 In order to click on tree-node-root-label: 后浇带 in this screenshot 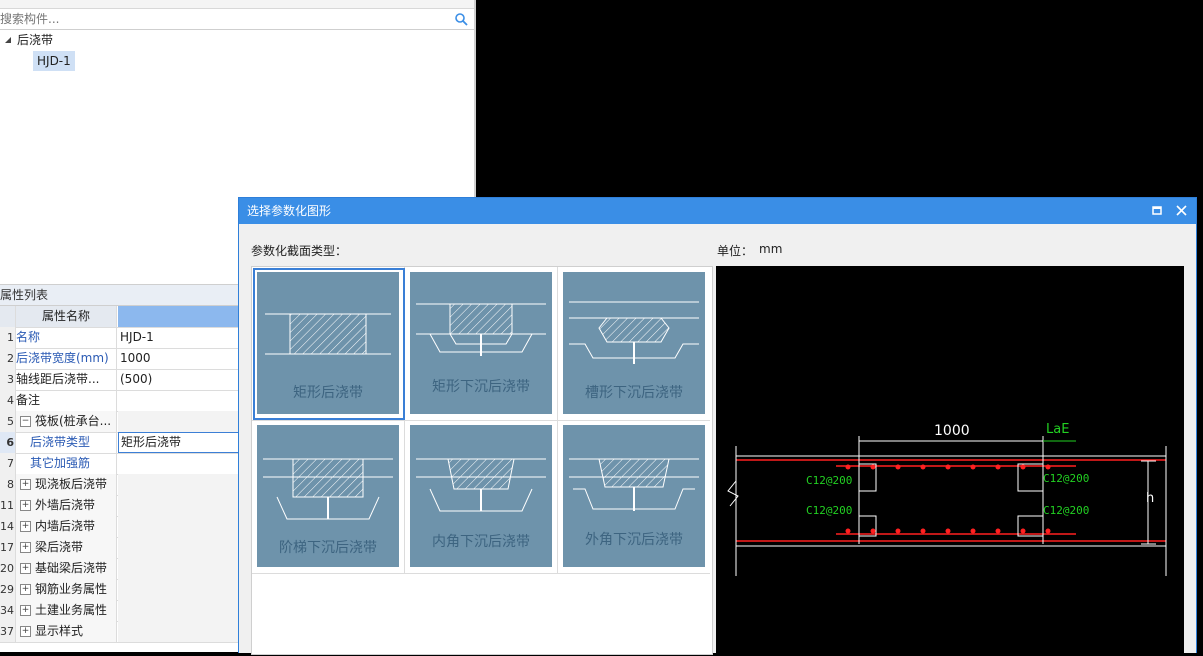, I will do `click(35, 40)`.